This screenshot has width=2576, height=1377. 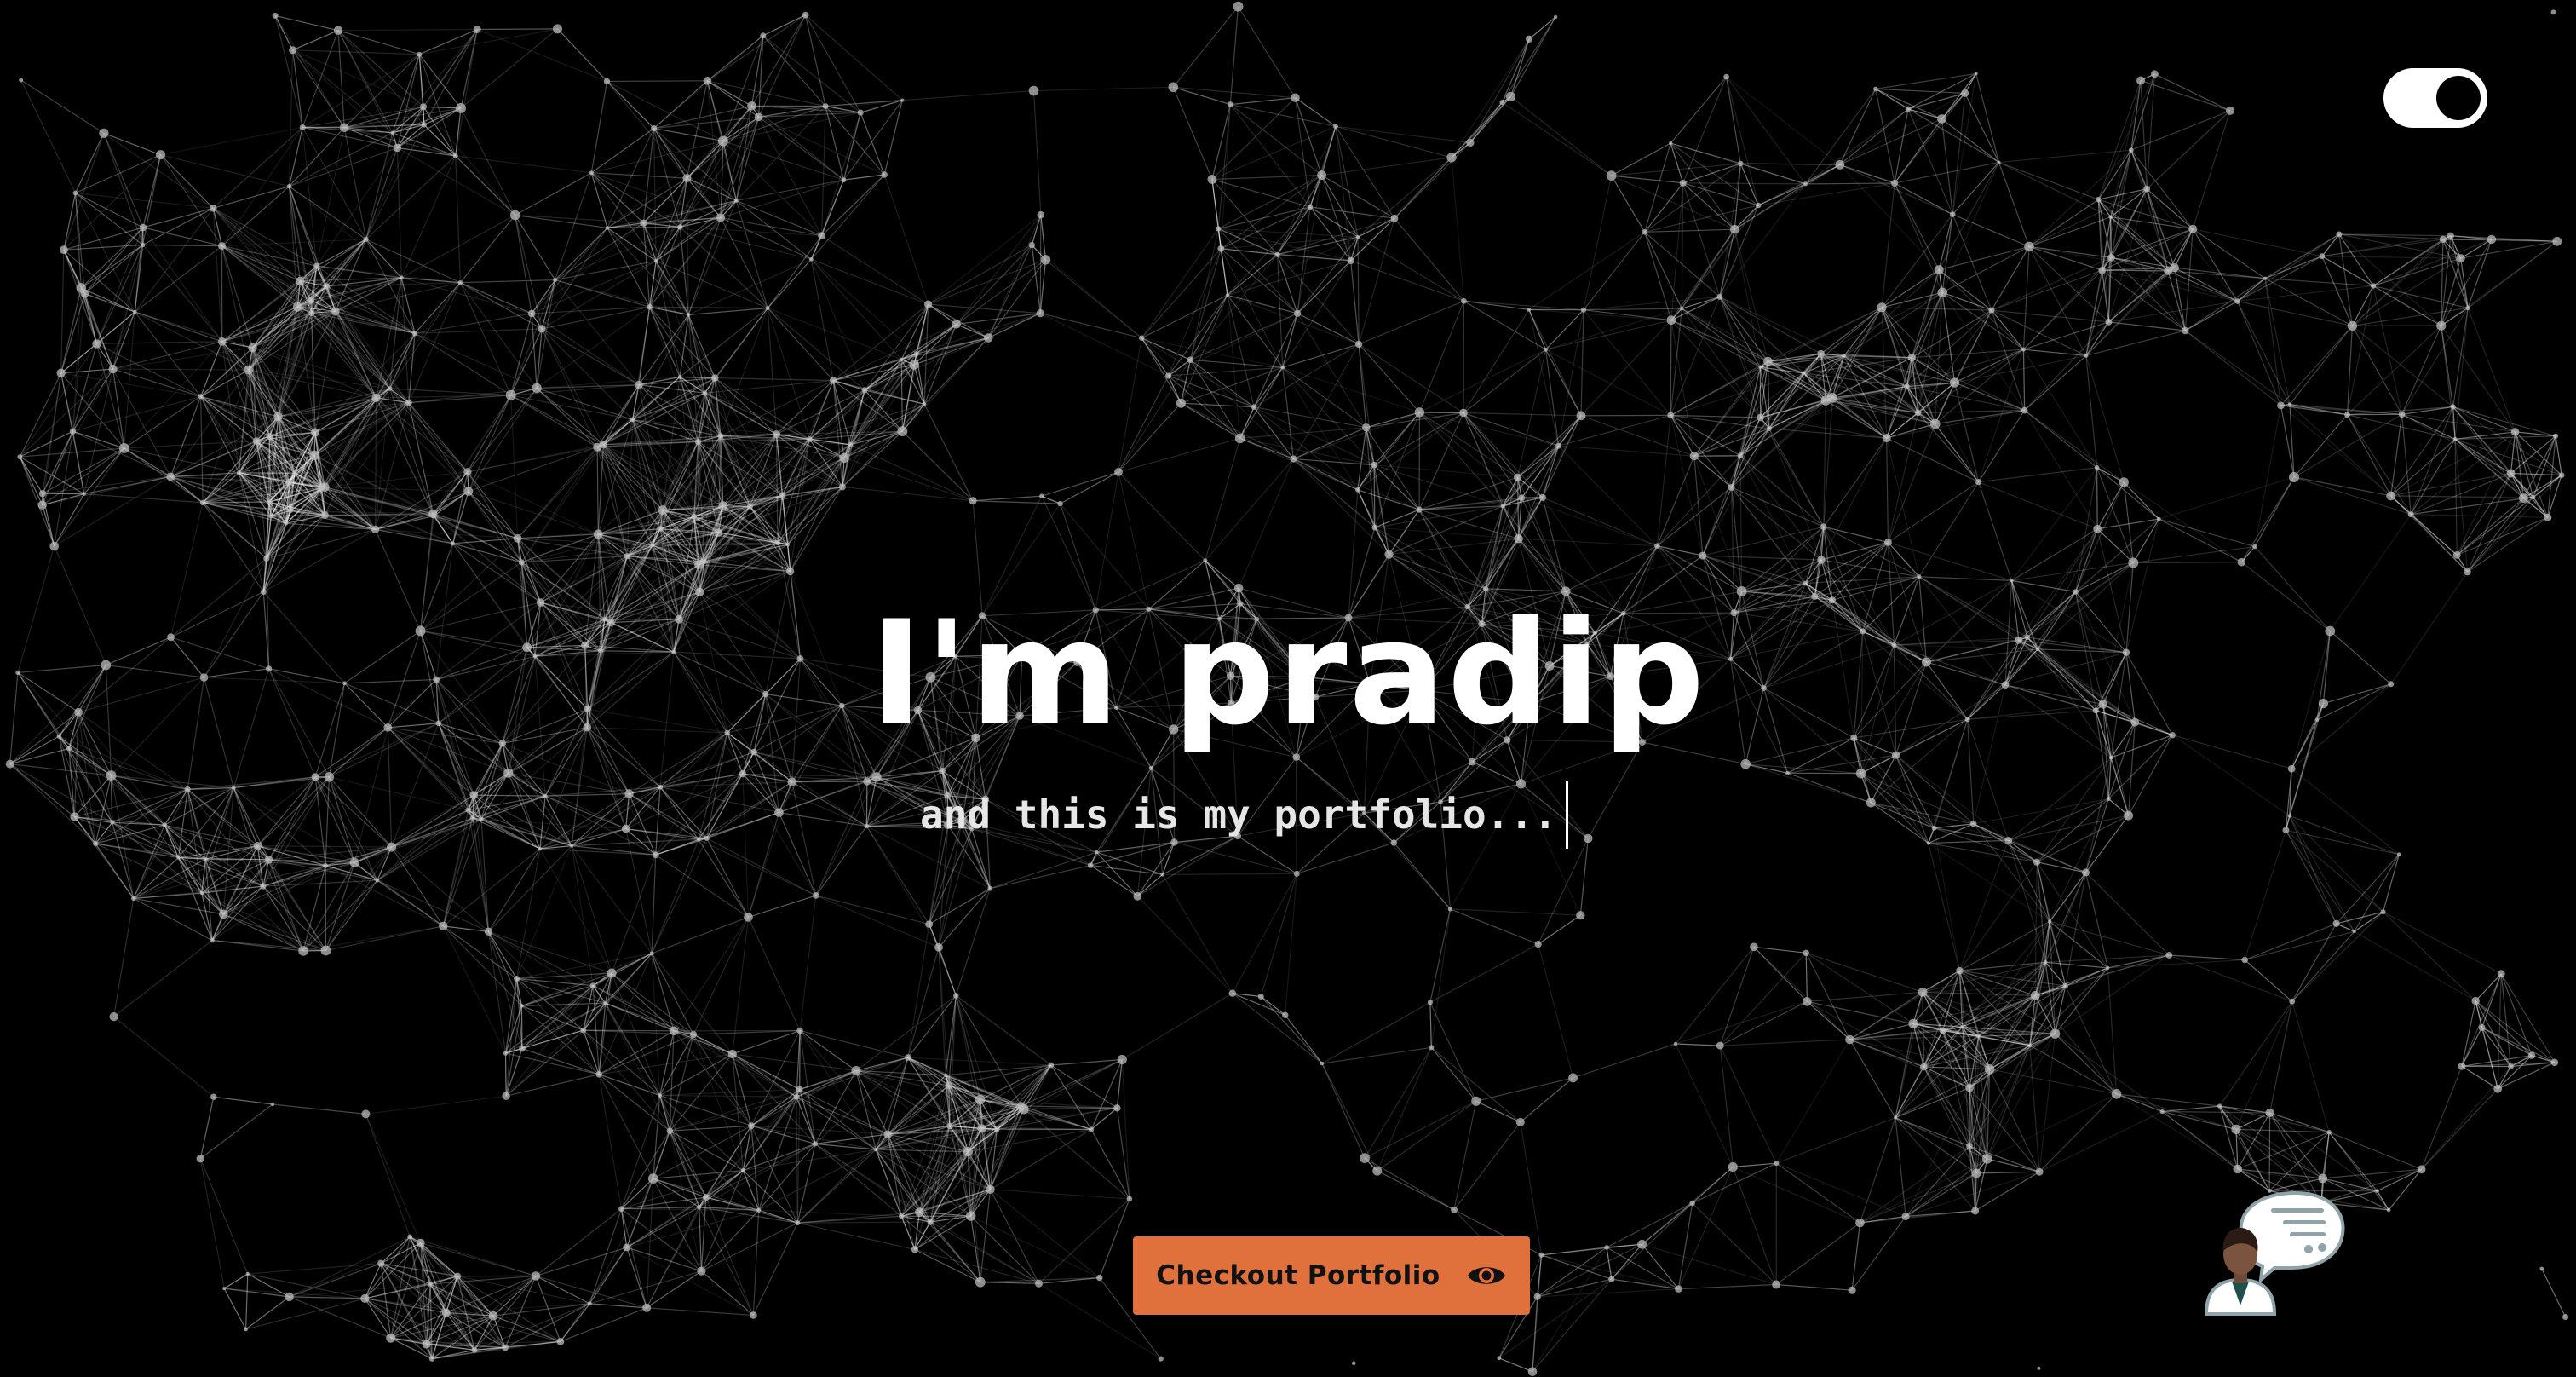 I want to click on checkout-portfolio-button: Checkout Portfolio, so click(x=1332, y=1275).